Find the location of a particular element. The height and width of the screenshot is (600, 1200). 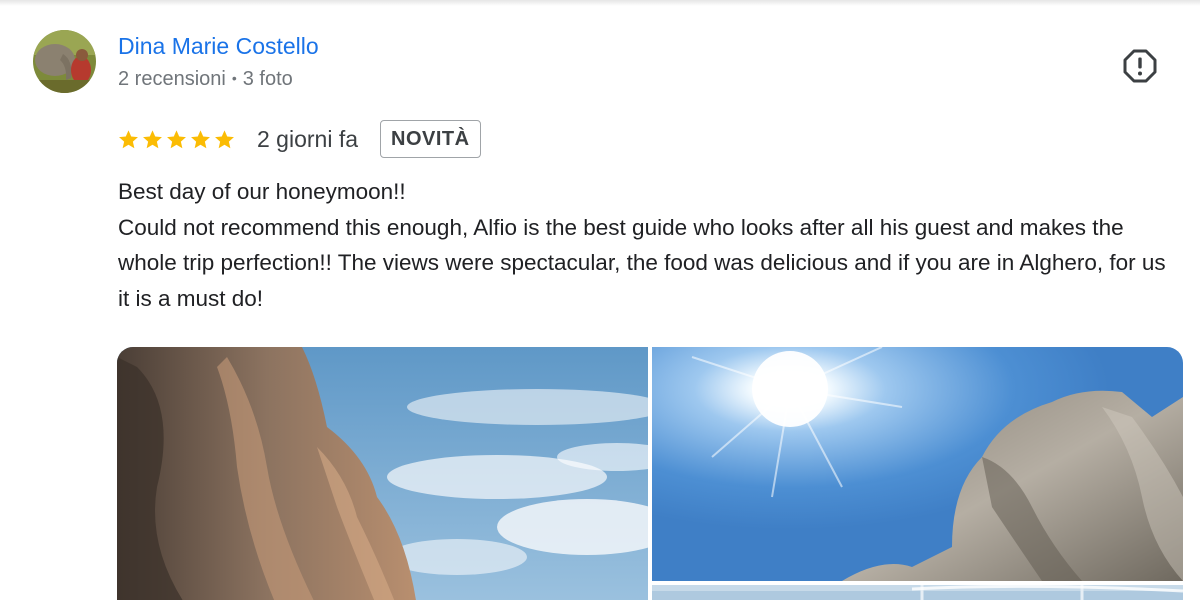

rating-row: 2 giorni fa NOVITÀ is located at coordinates (299, 139).